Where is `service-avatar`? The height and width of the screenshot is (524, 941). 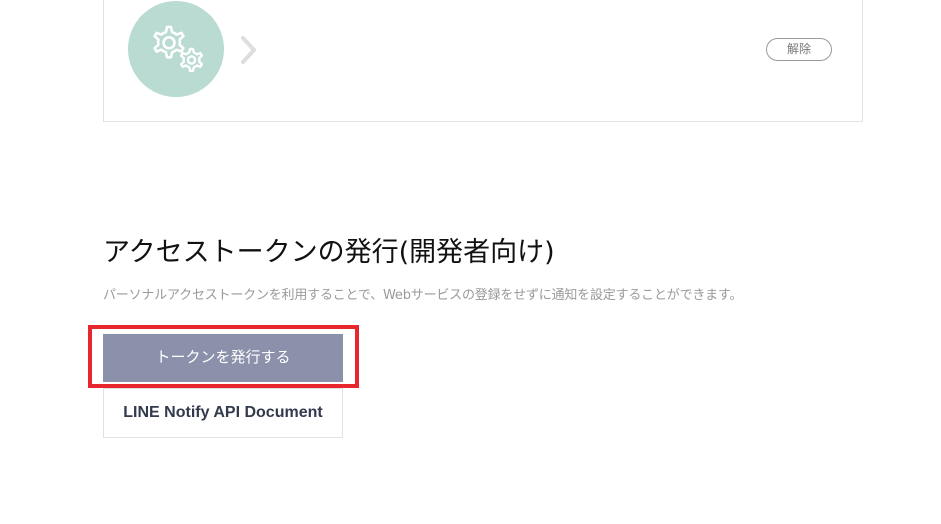
service-avatar is located at coordinates (176, 49).